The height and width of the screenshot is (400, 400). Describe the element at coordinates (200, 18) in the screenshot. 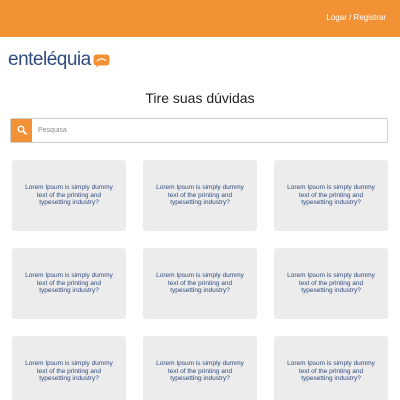

I see `top-bar: Logar / Registrar` at that location.